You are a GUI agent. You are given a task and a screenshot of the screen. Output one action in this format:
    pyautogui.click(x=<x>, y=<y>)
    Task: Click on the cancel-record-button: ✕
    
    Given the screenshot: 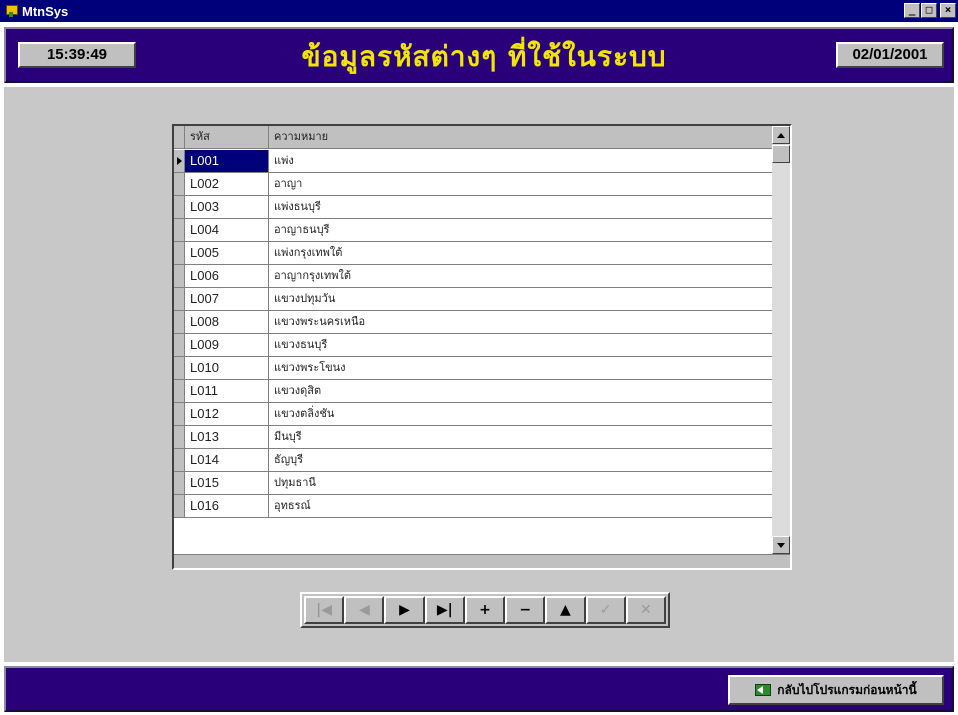 What is the action you would take?
    pyautogui.click(x=645, y=610)
    